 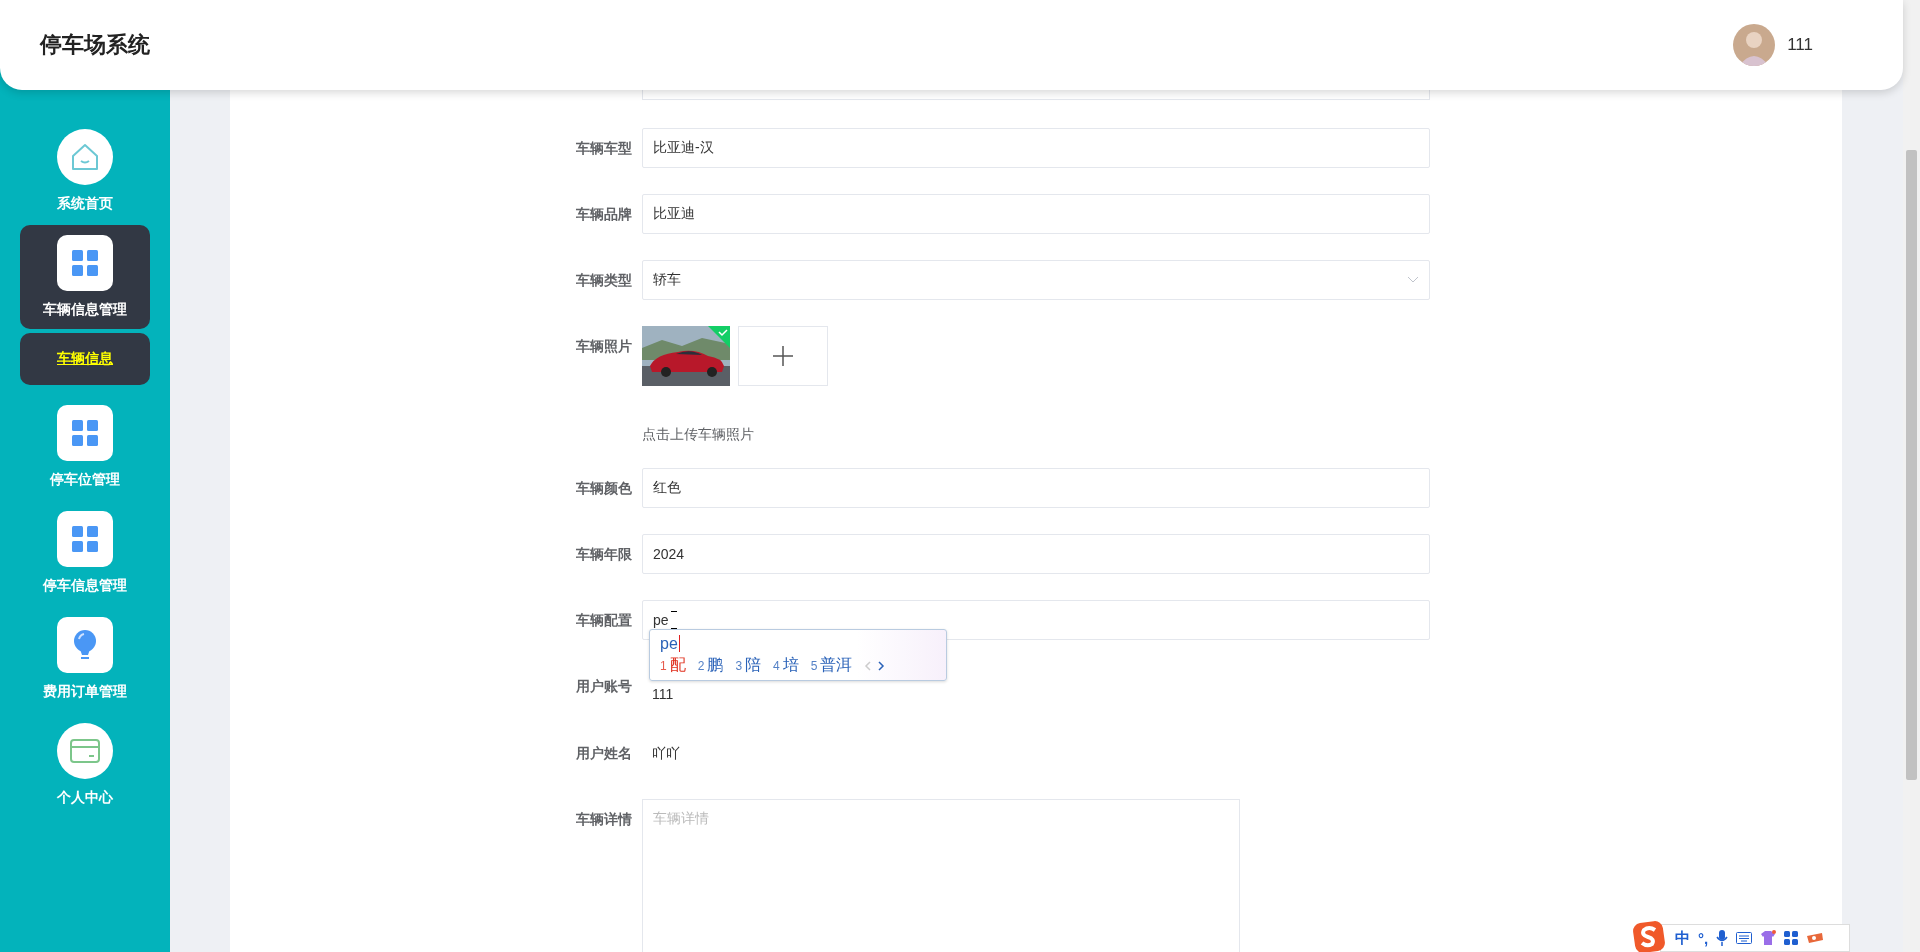 What do you see at coordinates (1036, 95) in the screenshot?
I see `input-field` at bounding box center [1036, 95].